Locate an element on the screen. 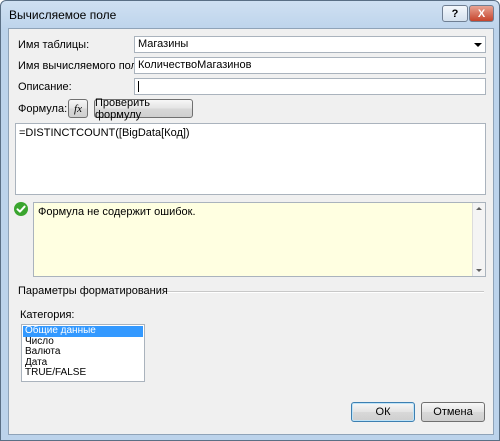 The image size is (500, 441). check-circle-icon is located at coordinates (21, 209).